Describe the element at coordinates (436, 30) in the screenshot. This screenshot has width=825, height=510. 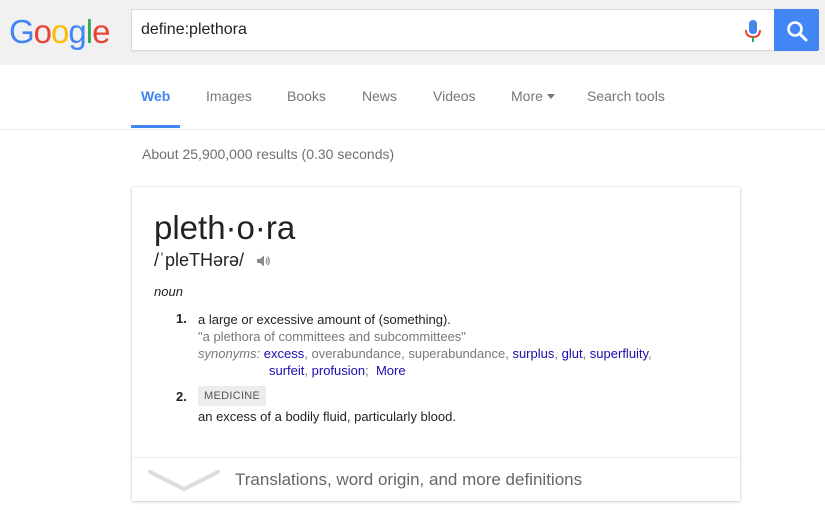
I see `search-input` at that location.